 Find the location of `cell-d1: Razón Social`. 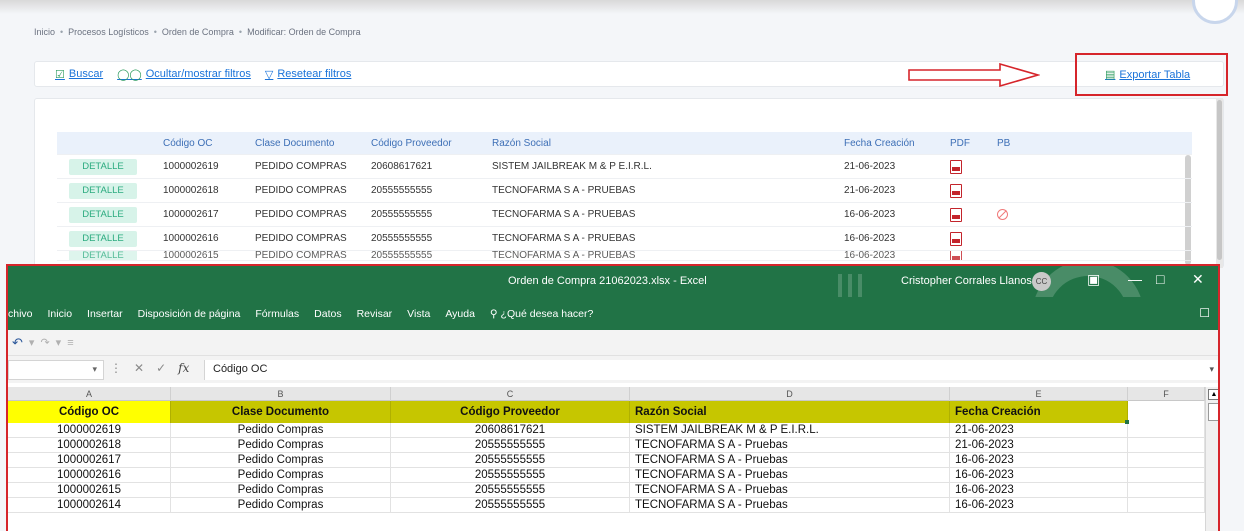

cell-d1: Razón Social is located at coordinates (790, 412).